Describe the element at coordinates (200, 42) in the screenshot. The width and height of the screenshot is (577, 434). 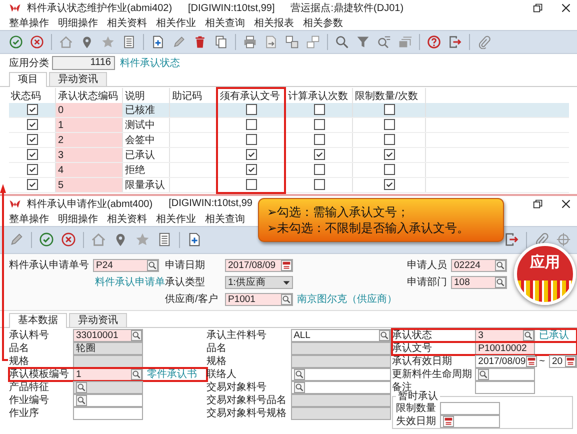
I see `trash-icon` at that location.